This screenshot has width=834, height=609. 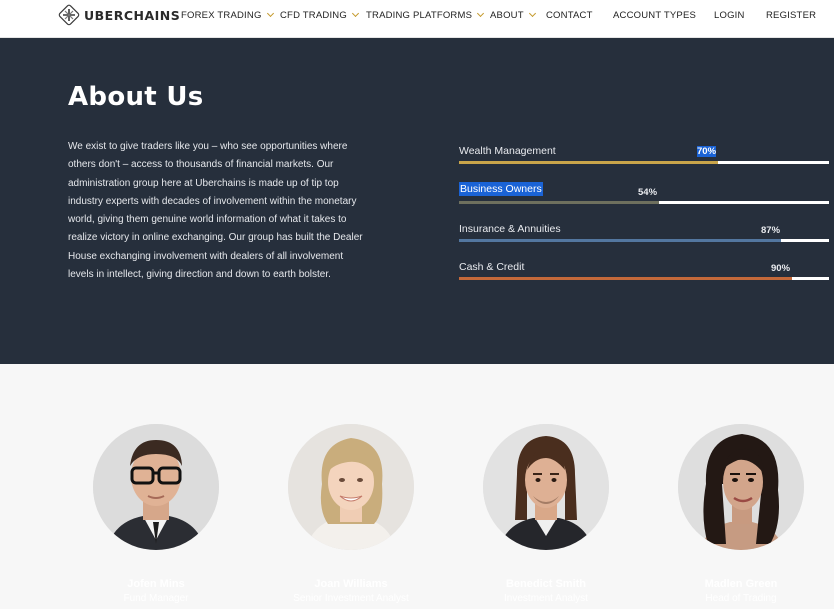 I want to click on skill-business-owners: Business Owners 54%, so click(x=644, y=197).